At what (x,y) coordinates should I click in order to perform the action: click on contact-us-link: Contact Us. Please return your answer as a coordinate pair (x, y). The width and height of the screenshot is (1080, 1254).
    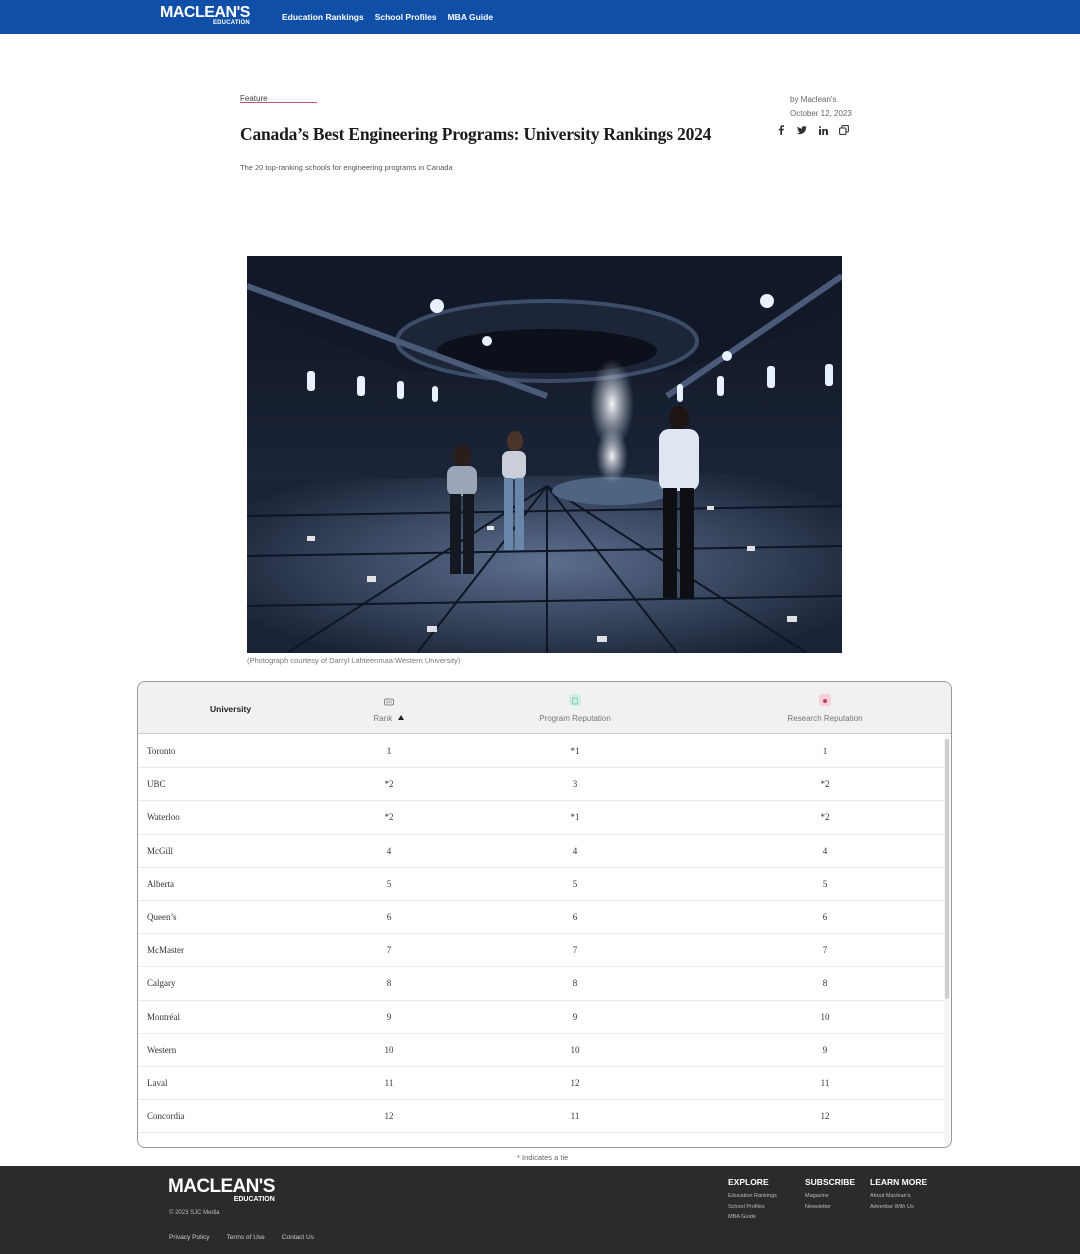
    Looking at the image, I should click on (298, 1237).